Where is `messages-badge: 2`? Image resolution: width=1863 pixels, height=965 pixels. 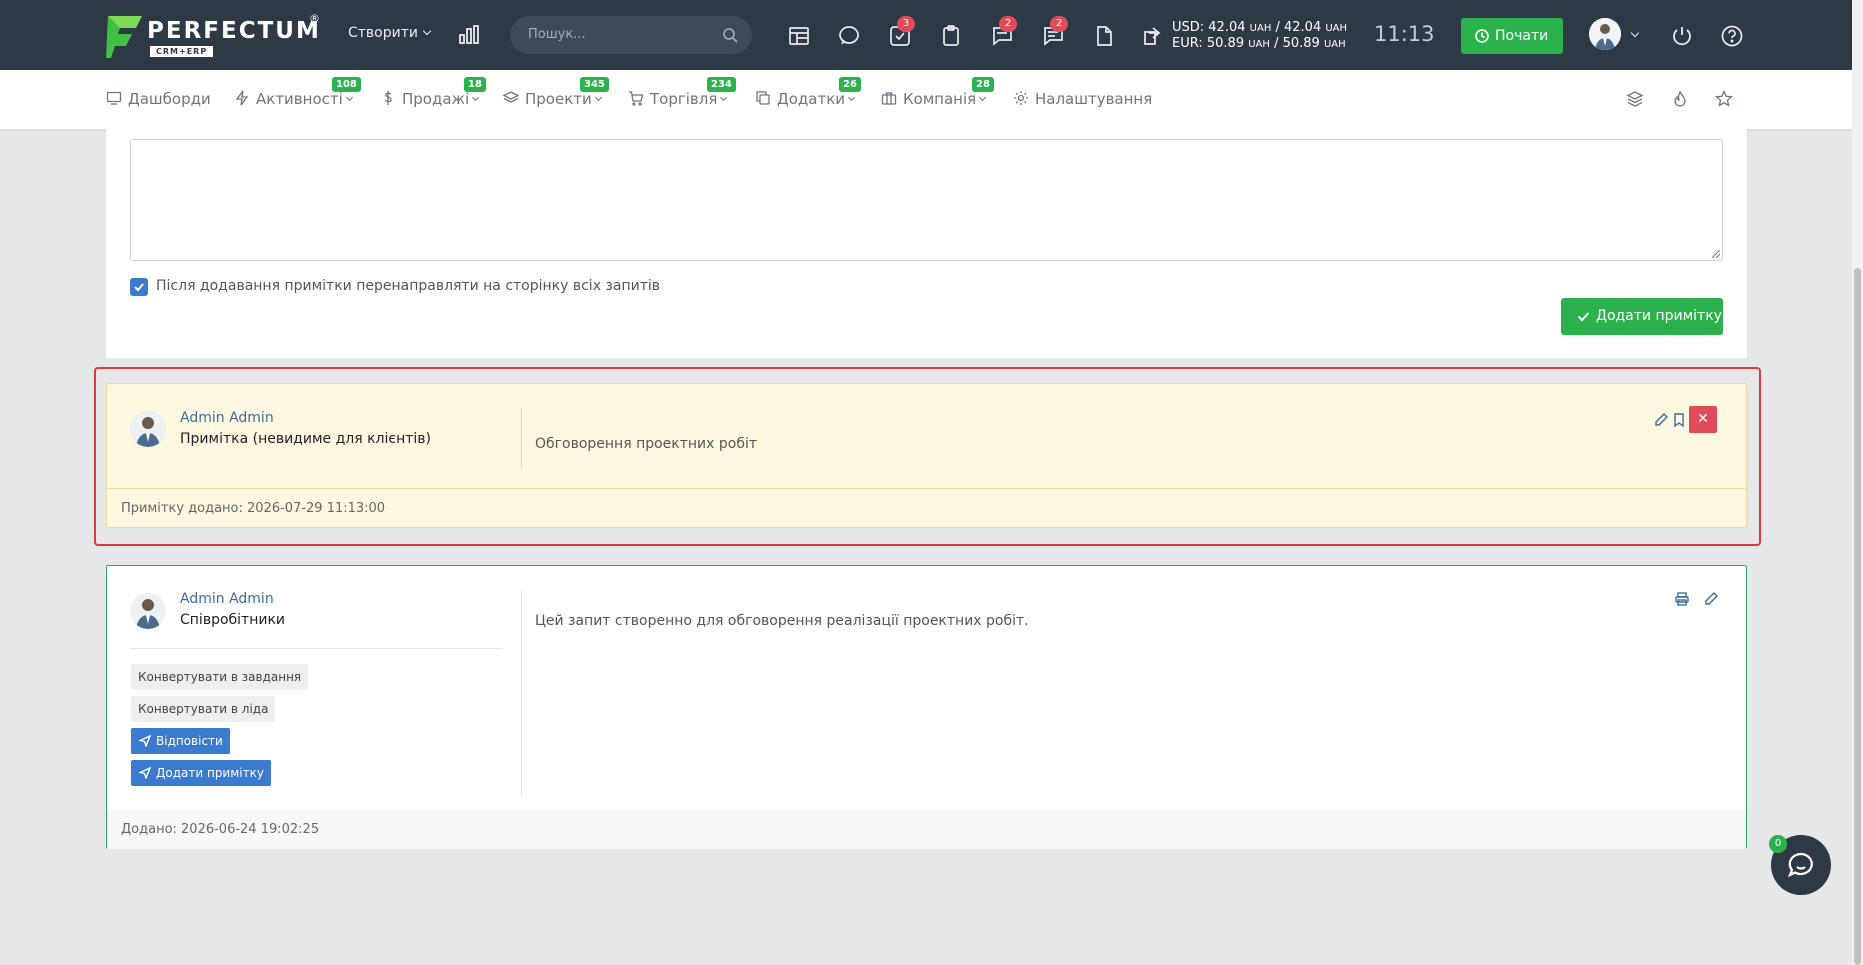
messages-badge: 2 is located at coordinates (1008, 24).